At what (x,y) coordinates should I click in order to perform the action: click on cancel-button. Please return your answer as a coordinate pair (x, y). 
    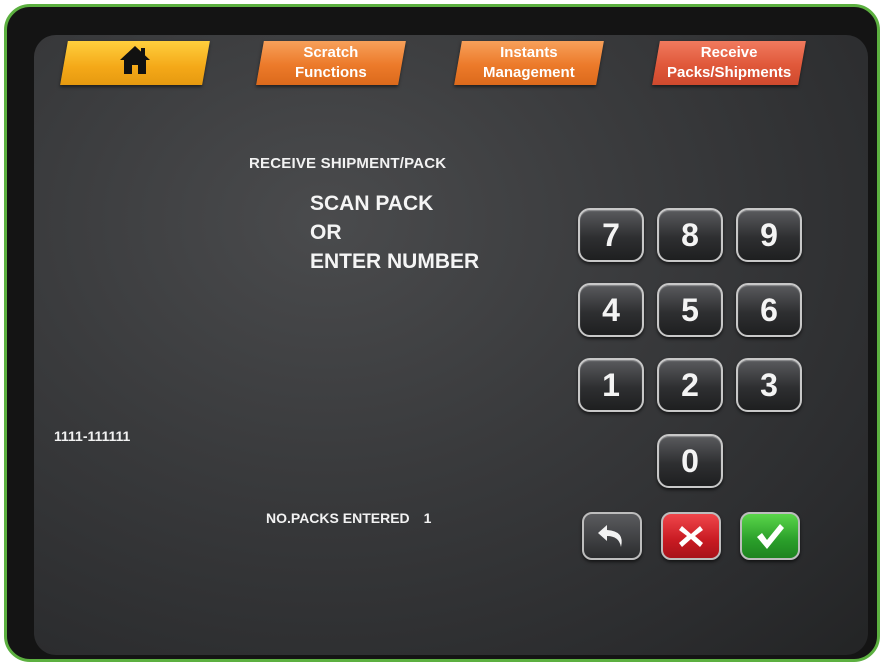
    Looking at the image, I should click on (691, 536).